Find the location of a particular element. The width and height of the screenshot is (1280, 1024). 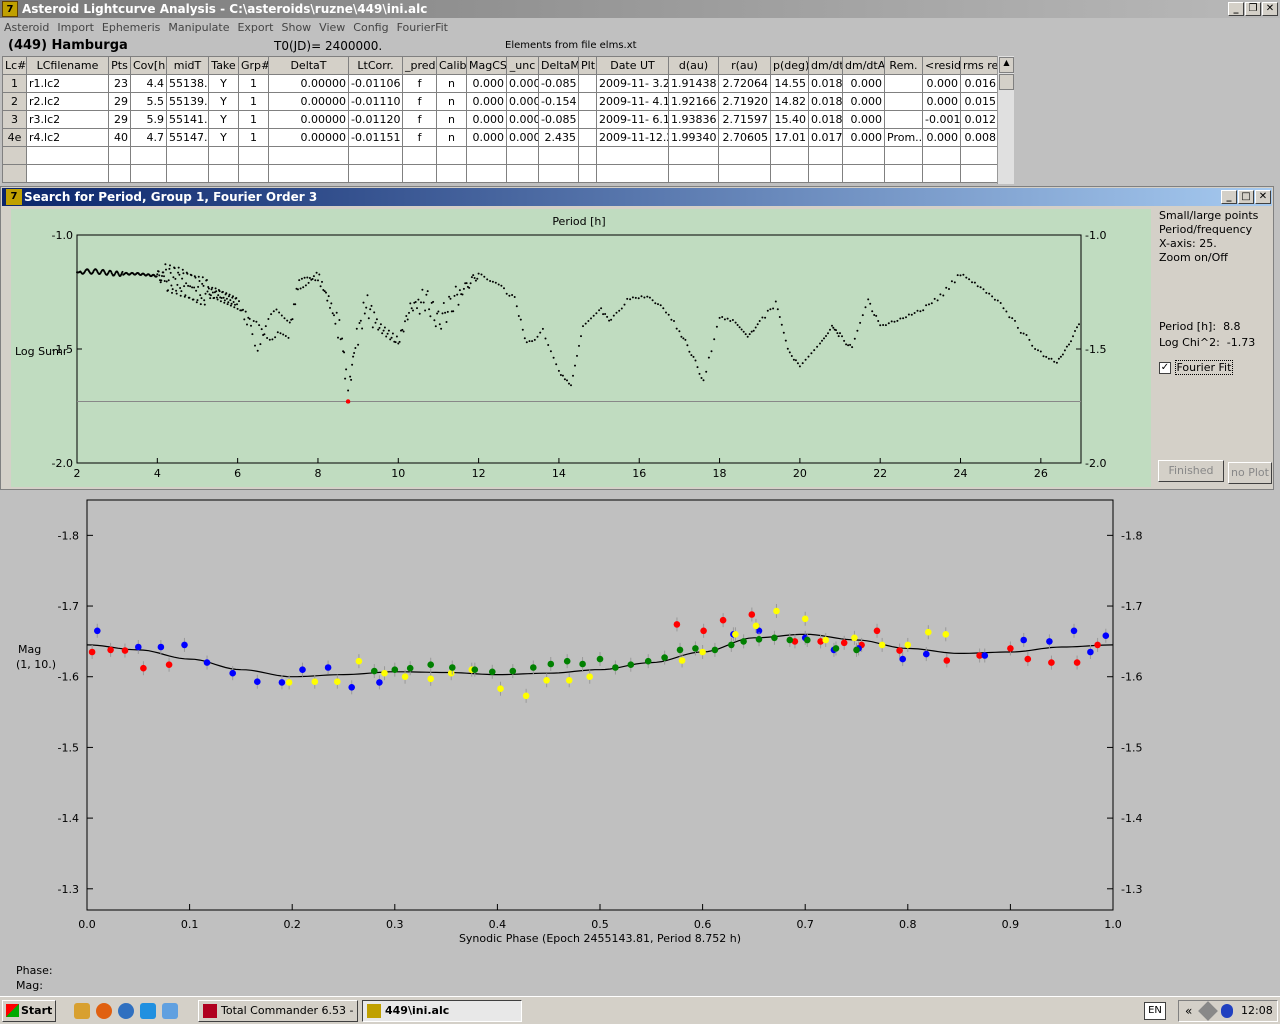

child-minimize-button: _ is located at coordinates (1229, 197).